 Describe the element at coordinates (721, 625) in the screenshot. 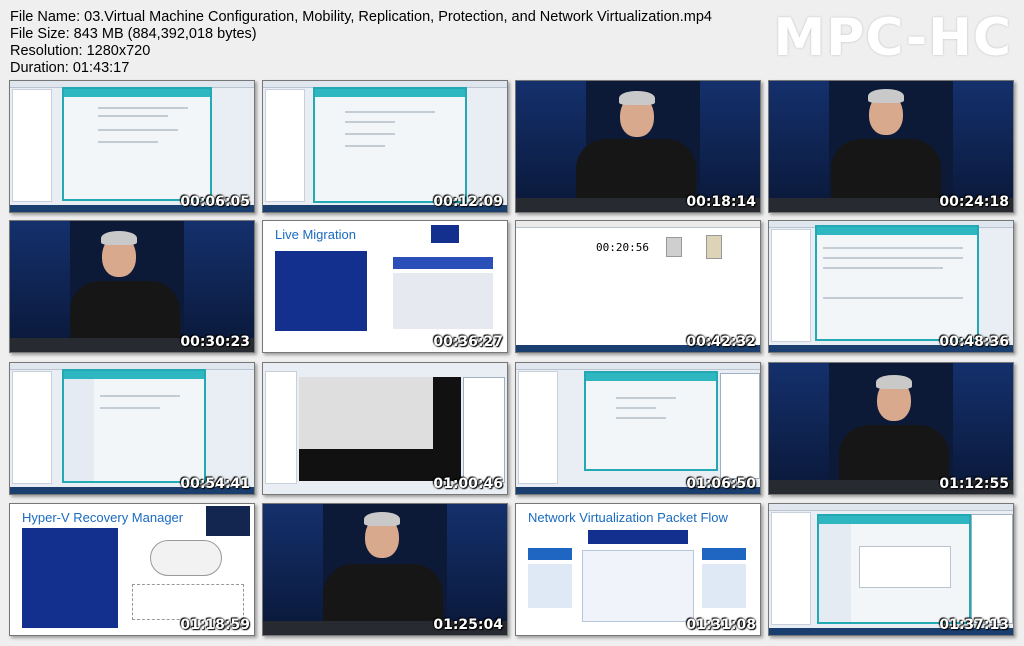

I see `timestamp: 01:31:08` at that location.